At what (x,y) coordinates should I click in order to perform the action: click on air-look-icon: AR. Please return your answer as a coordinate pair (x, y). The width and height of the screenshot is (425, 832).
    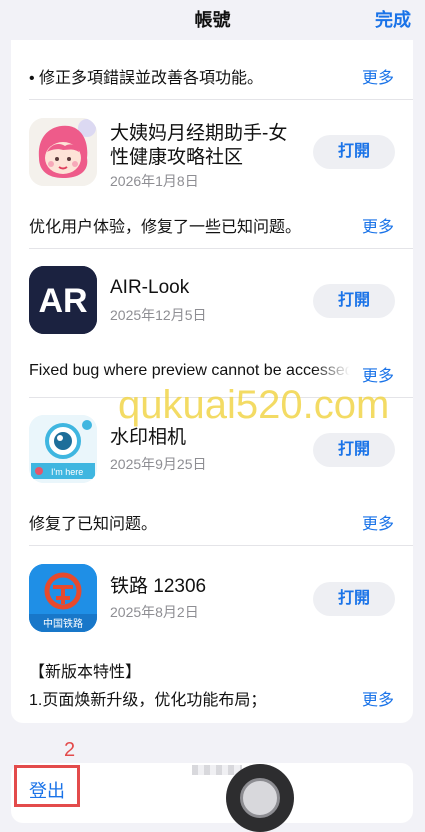
    Looking at the image, I should click on (63, 300).